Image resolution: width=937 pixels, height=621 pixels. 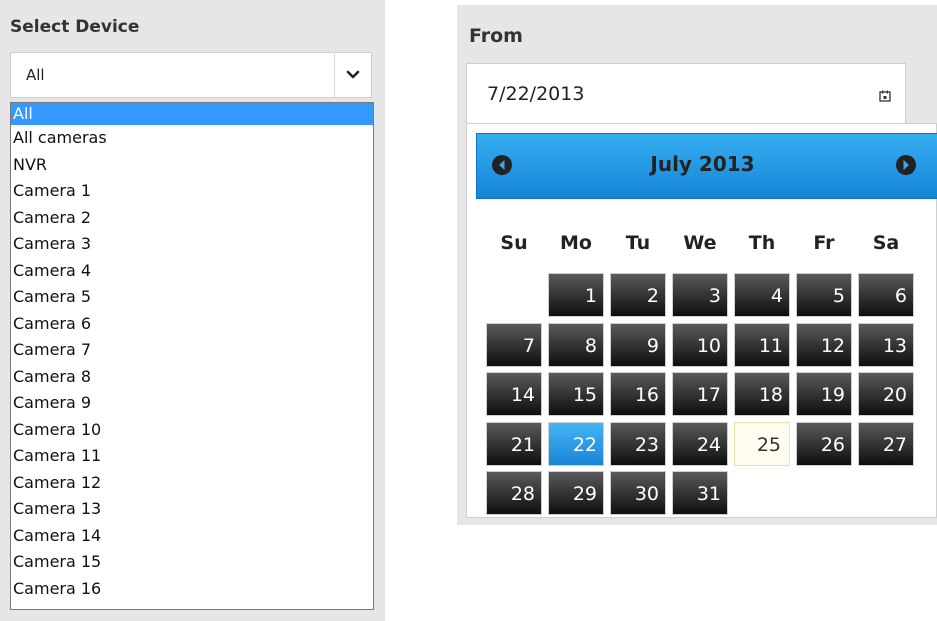 I want to click on device-option: Camera 9, so click(x=192, y=403).